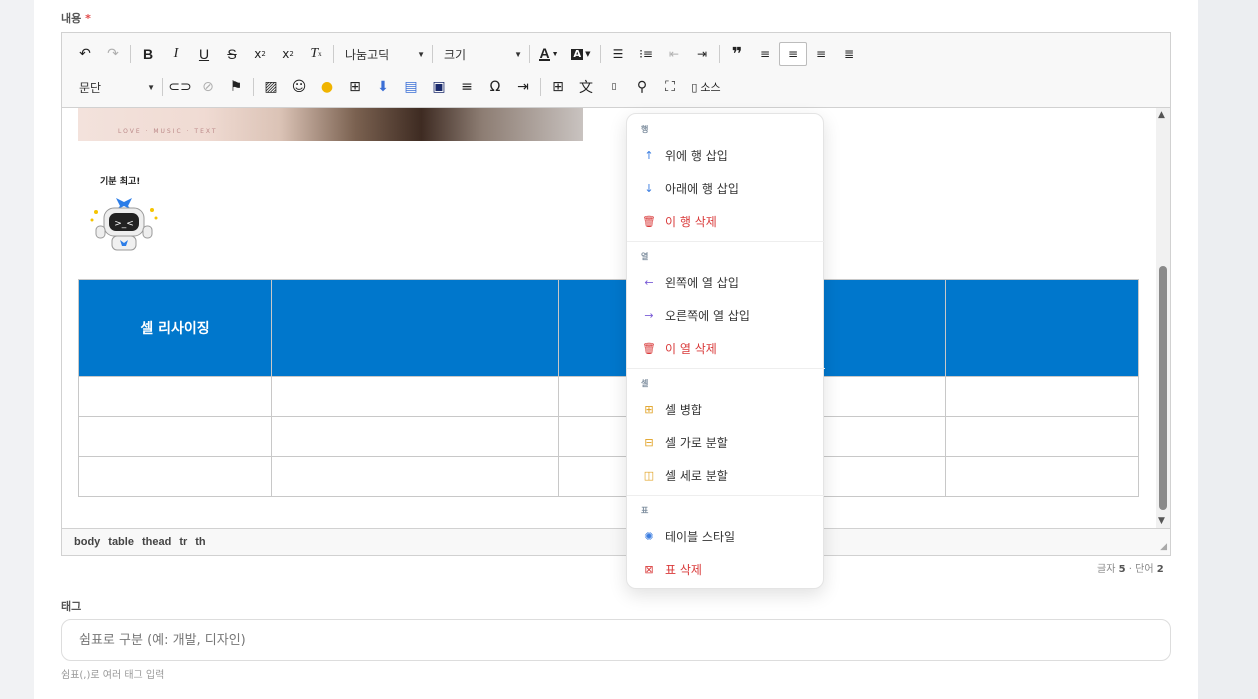 Image resolution: width=1258 pixels, height=699 pixels. What do you see at coordinates (1130, 569) in the screenshot?
I see `word-count: 글자 5 · 단어 2` at bounding box center [1130, 569].